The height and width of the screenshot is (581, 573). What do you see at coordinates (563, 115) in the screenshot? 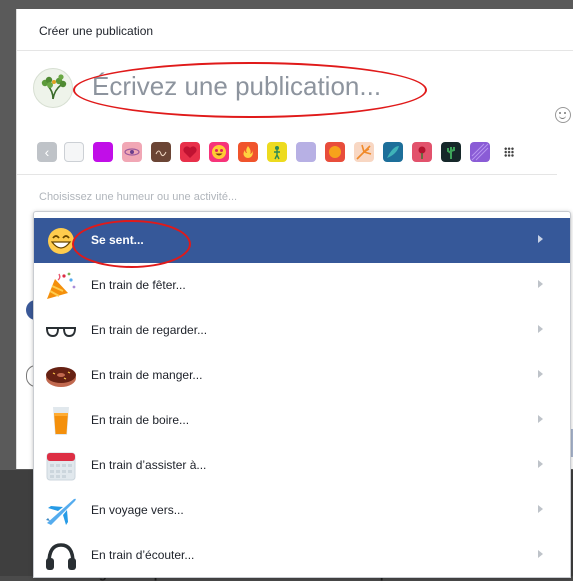
I see `emoji-picker-icon` at bounding box center [563, 115].